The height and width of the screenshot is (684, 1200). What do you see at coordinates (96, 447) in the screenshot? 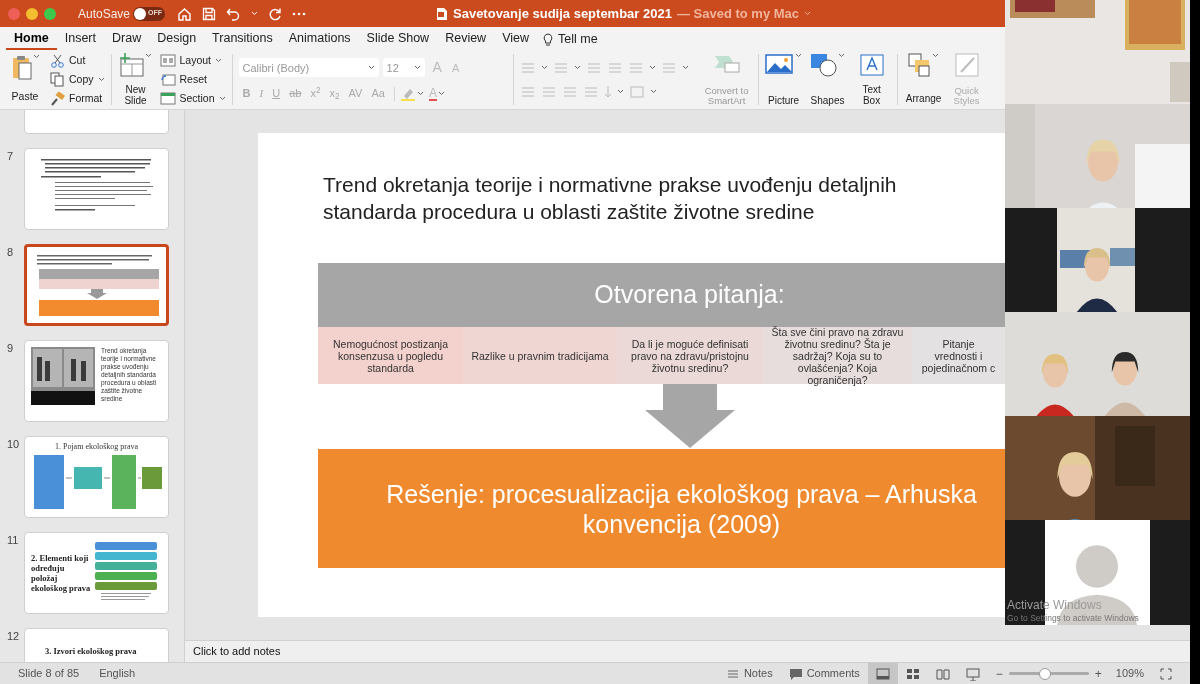
I see `thumbnail-title: 1. Pojam ekološkog prava` at bounding box center [96, 447].